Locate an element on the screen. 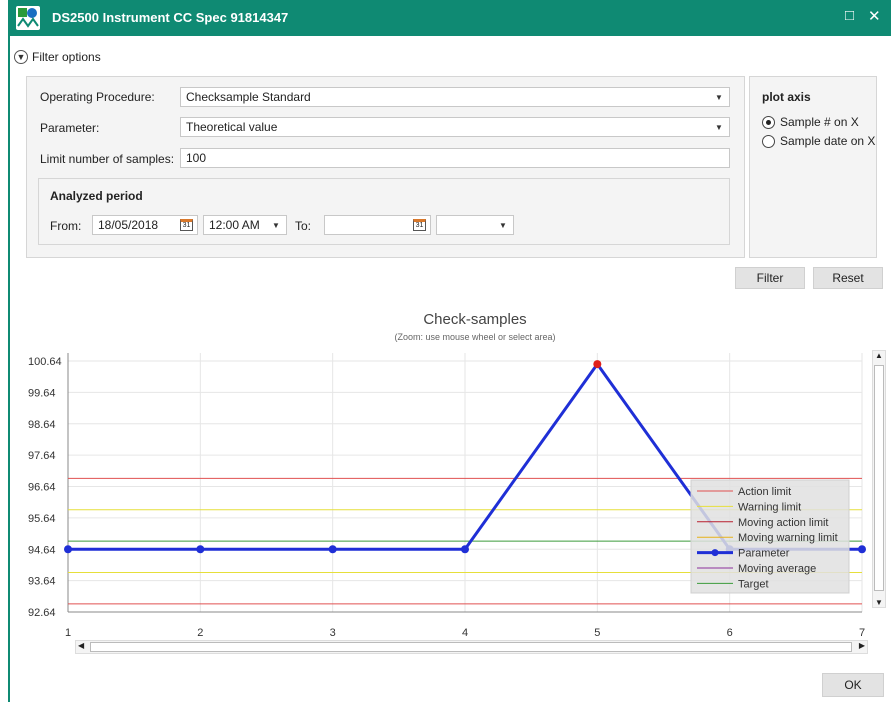 The height and width of the screenshot is (702, 891). highlighted-data-point is located at coordinates (597, 364).